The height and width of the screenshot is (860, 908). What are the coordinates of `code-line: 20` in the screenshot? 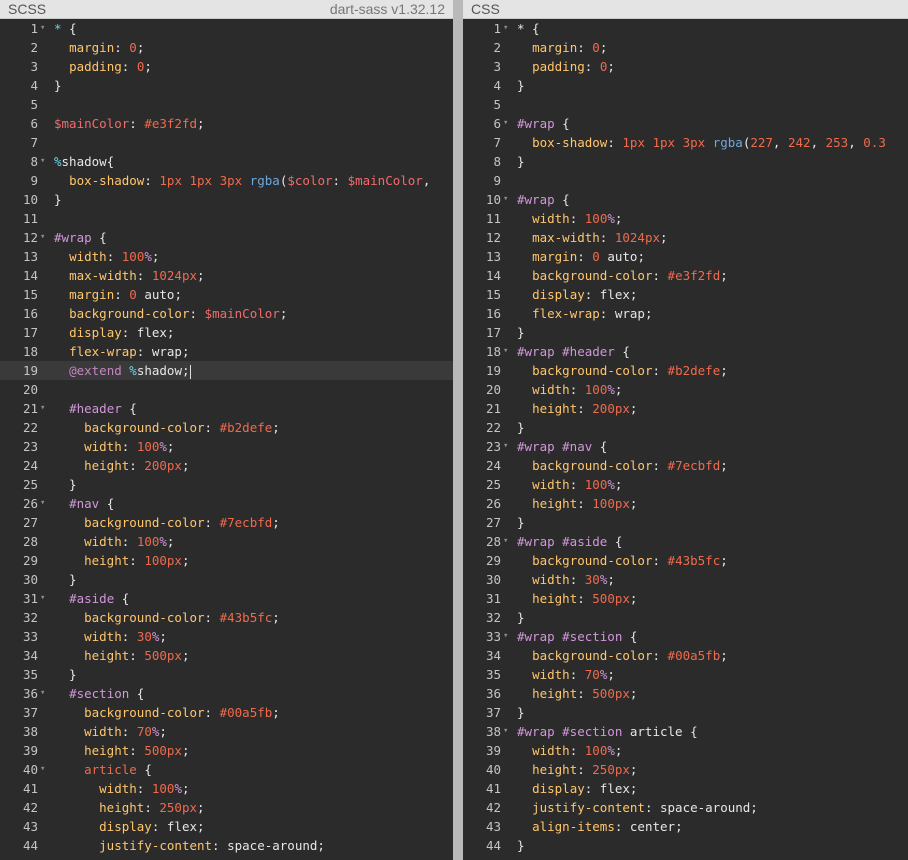 It's located at (226, 389).